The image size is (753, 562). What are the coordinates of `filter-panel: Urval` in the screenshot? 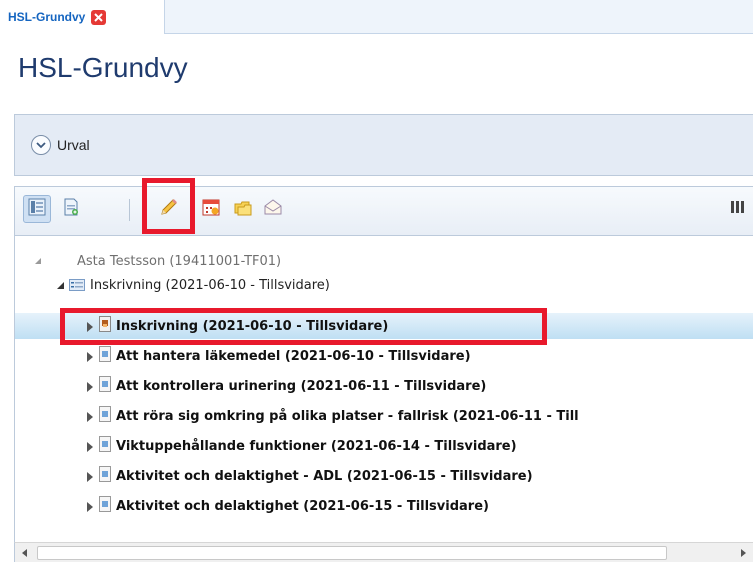 It's located at (383, 145).